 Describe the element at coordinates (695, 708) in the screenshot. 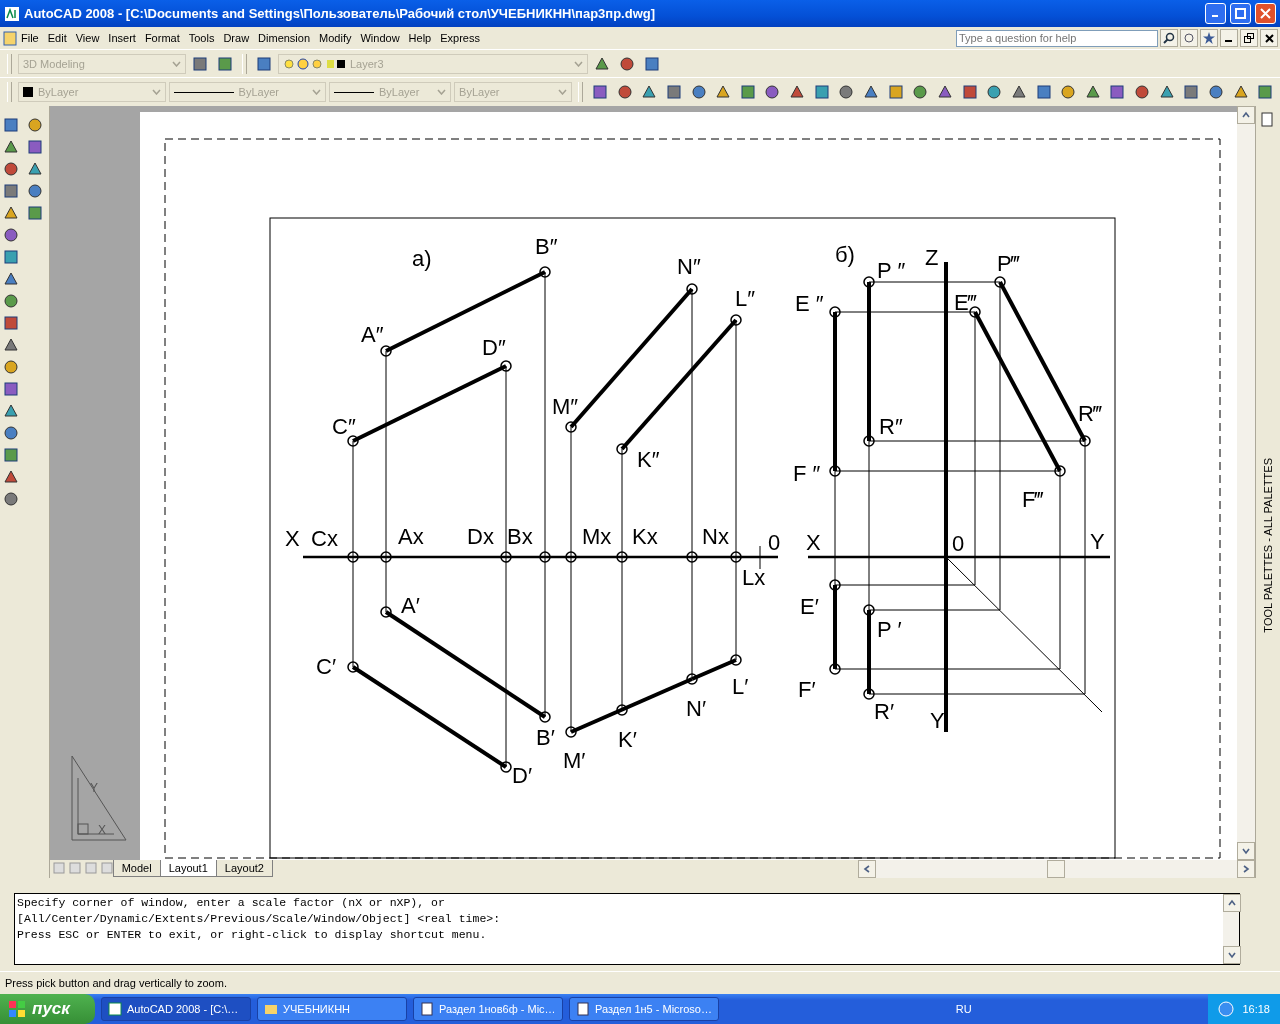

I see `point-label: N′` at that location.